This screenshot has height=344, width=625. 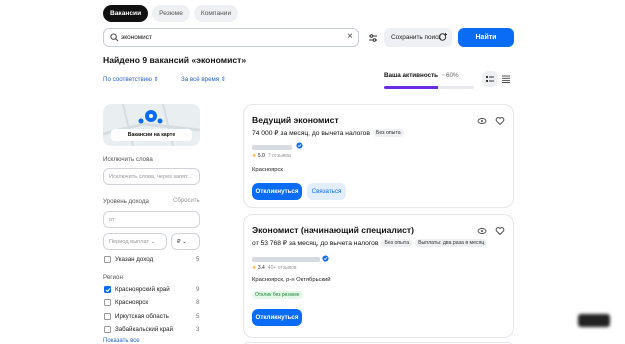 What do you see at coordinates (114, 37) in the screenshot?
I see `search-icon` at bounding box center [114, 37].